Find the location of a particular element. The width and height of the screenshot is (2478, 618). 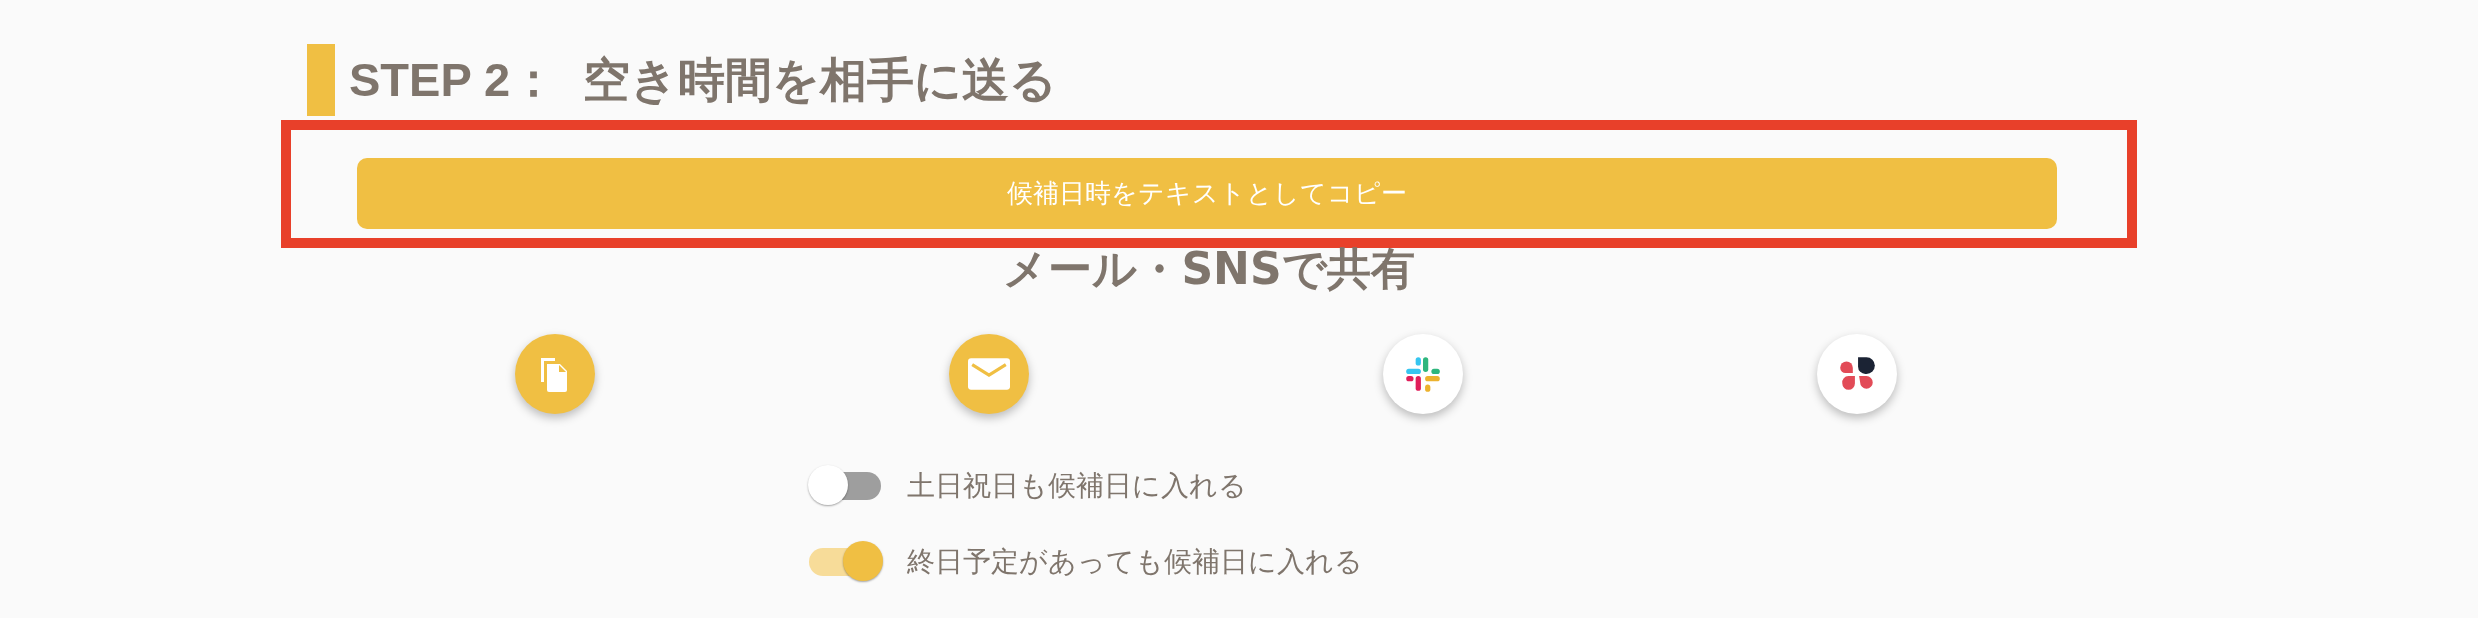

mail-icon is located at coordinates (989, 374).